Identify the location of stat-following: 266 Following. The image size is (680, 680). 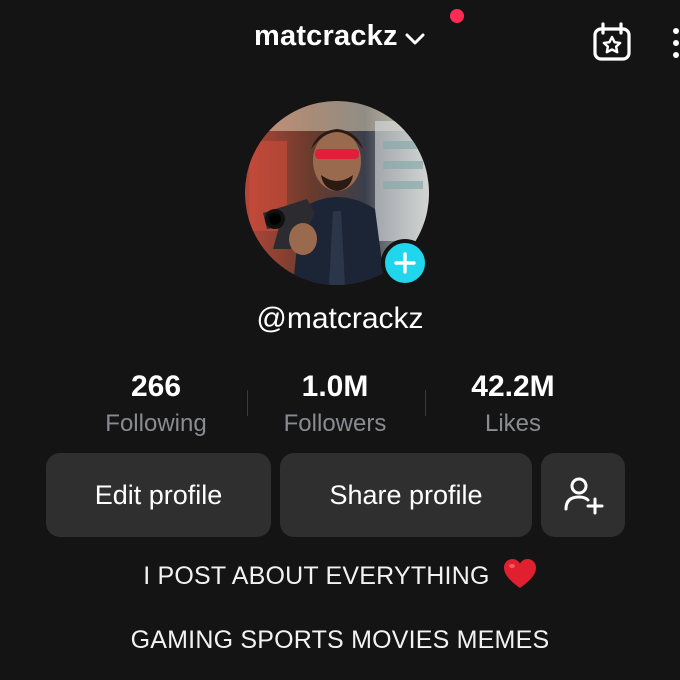
(156, 405).